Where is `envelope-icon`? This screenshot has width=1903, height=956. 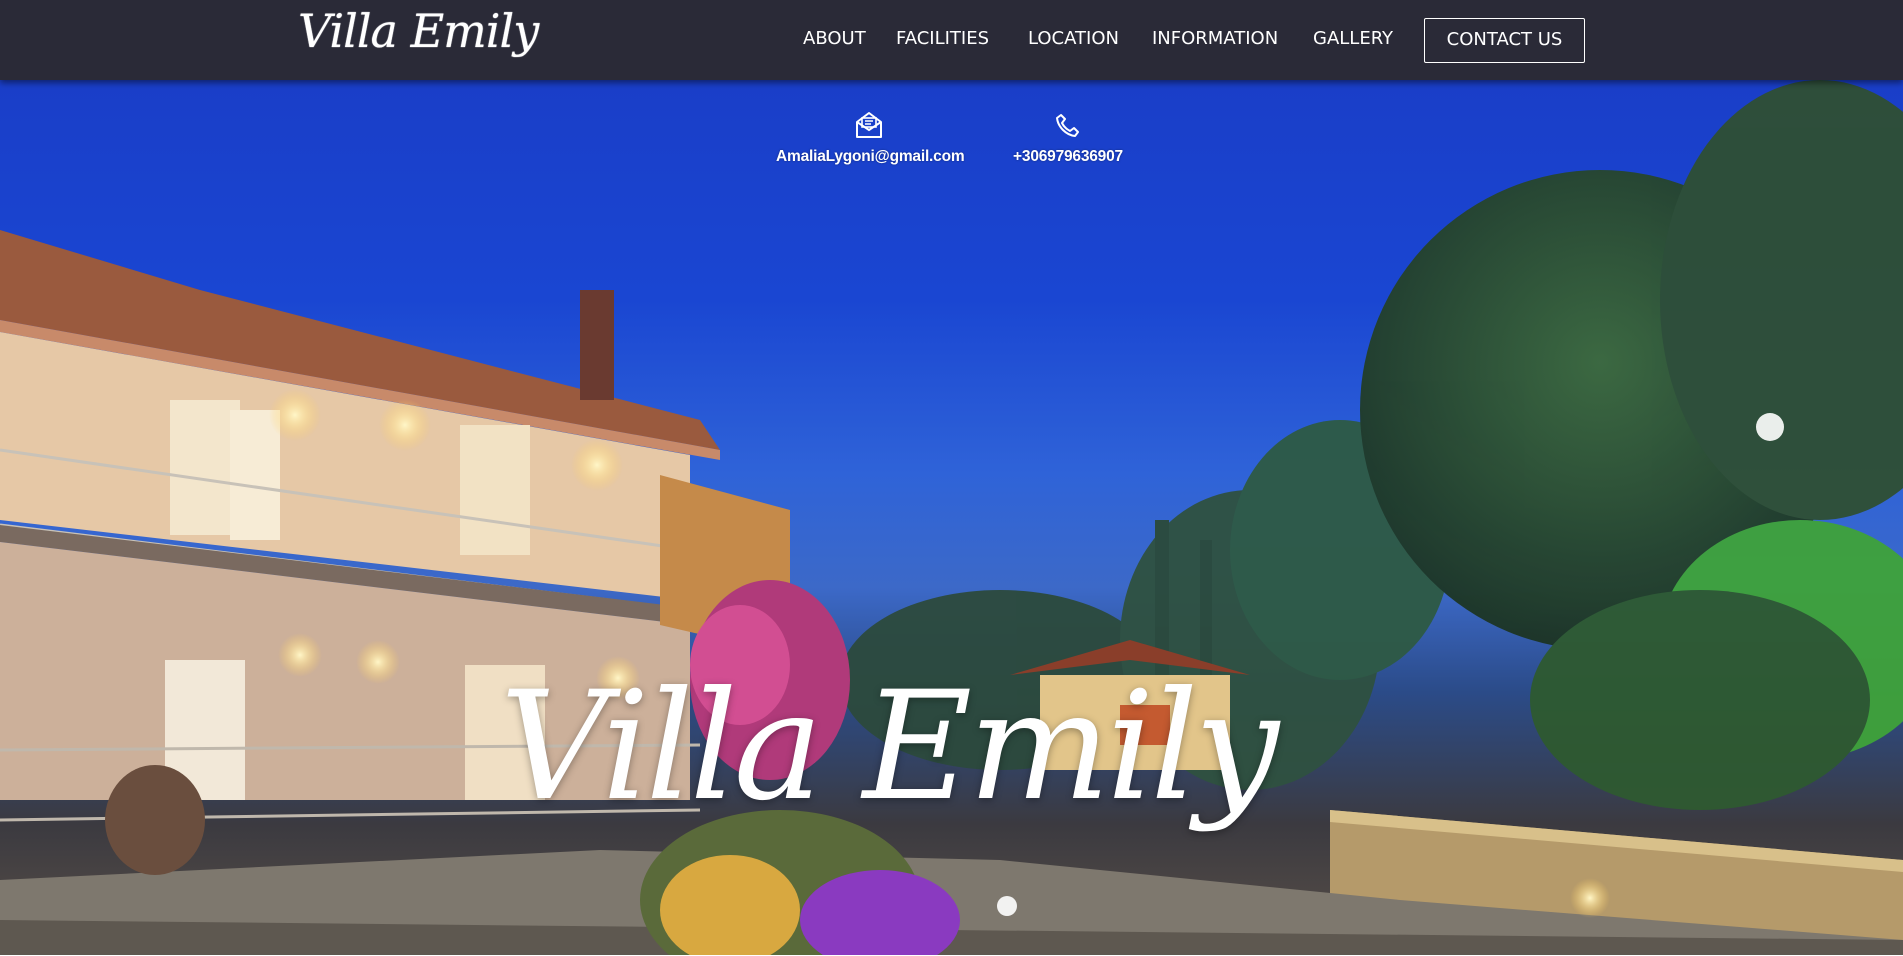 envelope-icon is located at coordinates (869, 125).